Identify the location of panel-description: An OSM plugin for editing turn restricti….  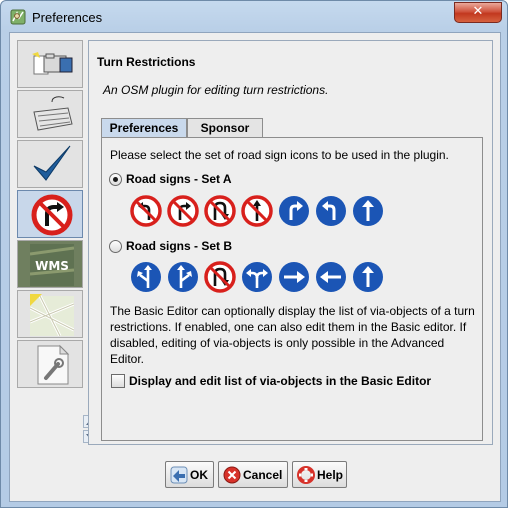
(216, 90).